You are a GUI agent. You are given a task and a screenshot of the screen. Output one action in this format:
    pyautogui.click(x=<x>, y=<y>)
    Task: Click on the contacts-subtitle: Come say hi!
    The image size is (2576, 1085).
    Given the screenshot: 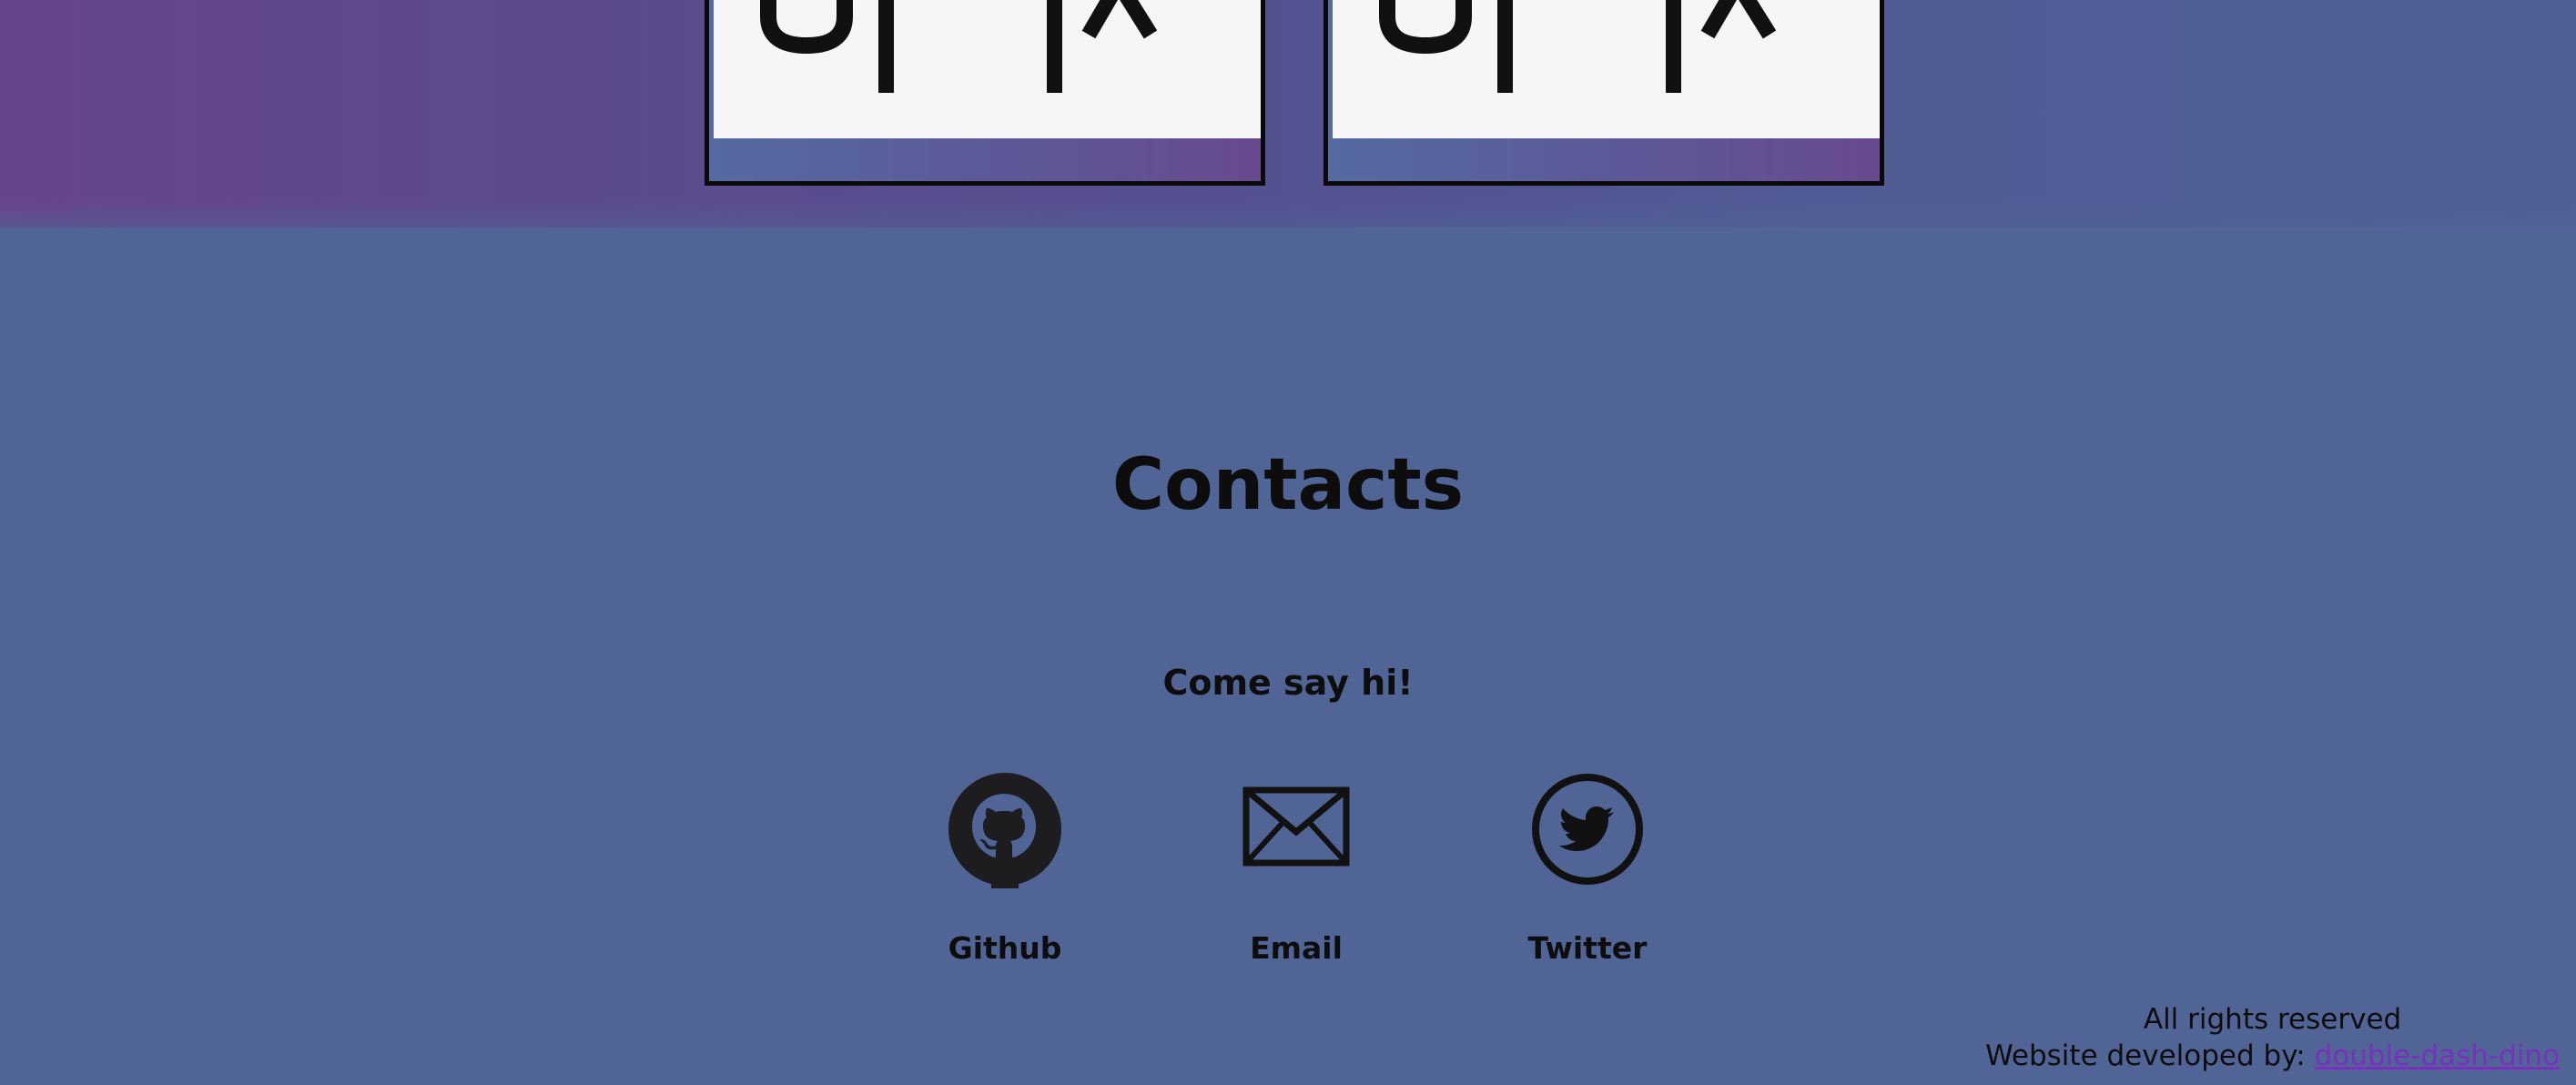 What is the action you would take?
    pyautogui.click(x=1288, y=683)
    